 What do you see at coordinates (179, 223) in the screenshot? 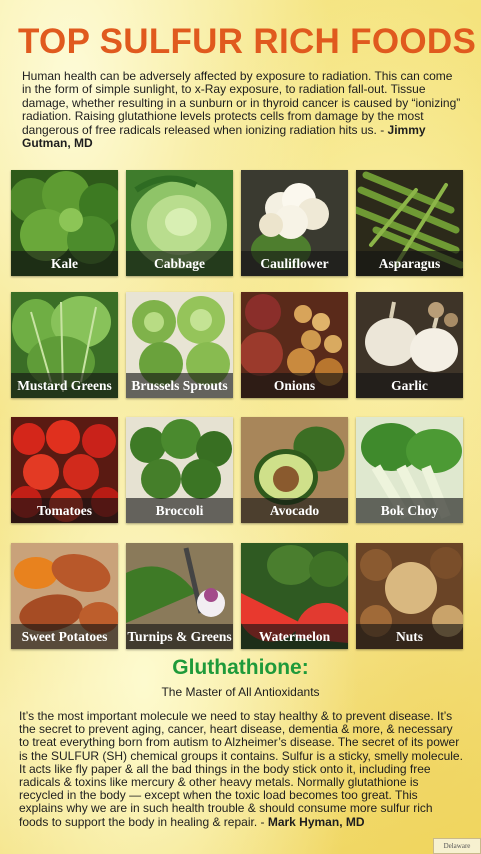
I see `food-tile-cabbage: Cabbage` at bounding box center [179, 223].